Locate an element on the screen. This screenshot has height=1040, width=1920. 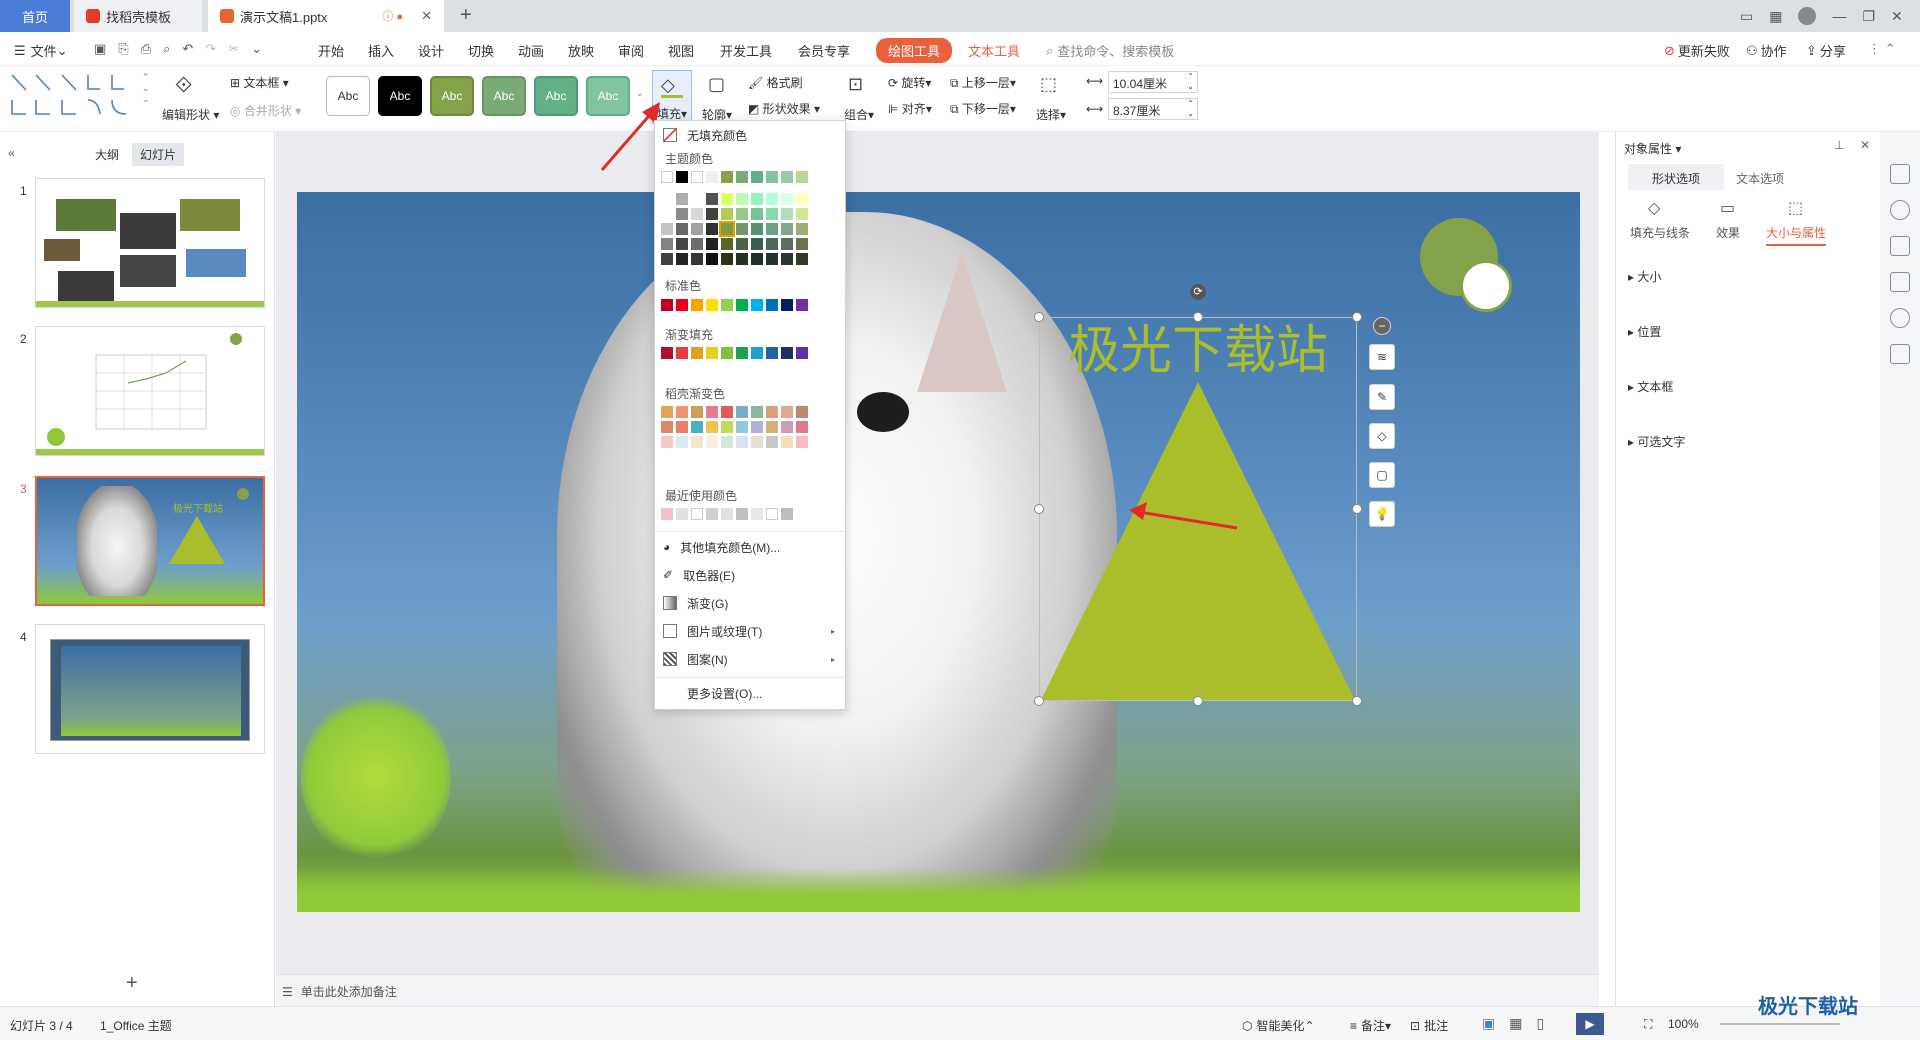
line-shapes-gallery is located at coordinates (75, 97).